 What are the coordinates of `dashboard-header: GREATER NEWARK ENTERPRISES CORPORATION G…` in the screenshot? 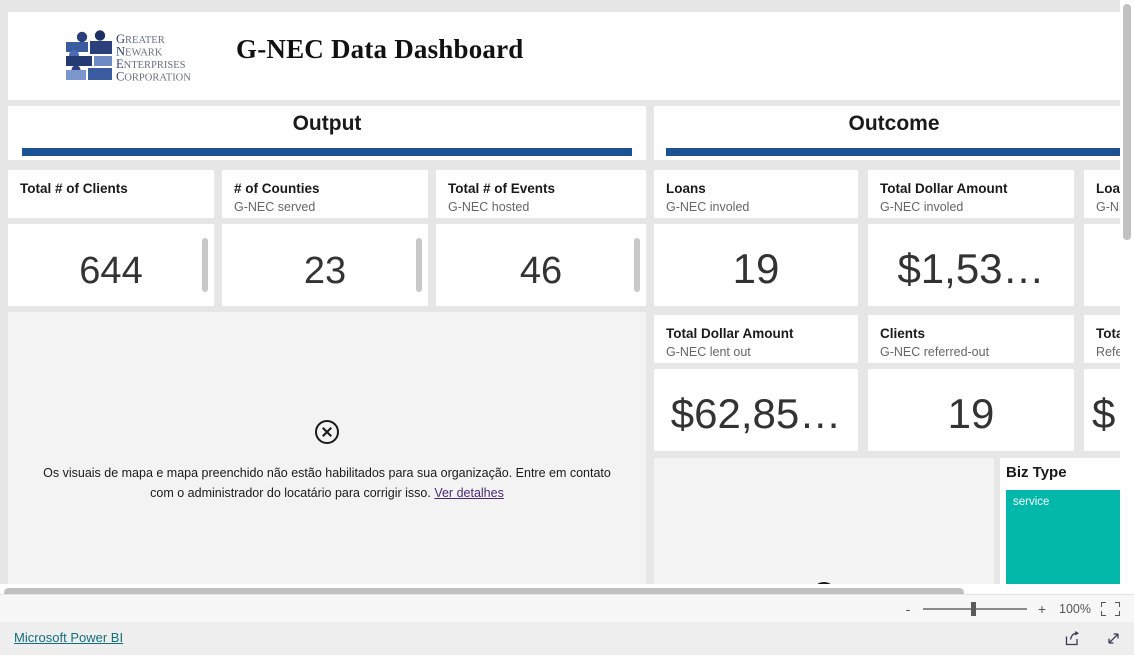 It's located at (567, 56).